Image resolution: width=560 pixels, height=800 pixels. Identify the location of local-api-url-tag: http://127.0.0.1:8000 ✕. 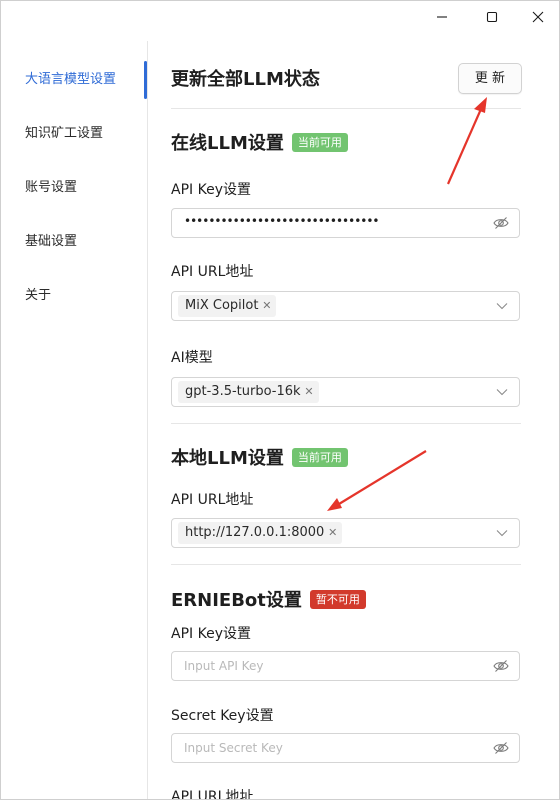
(260, 533).